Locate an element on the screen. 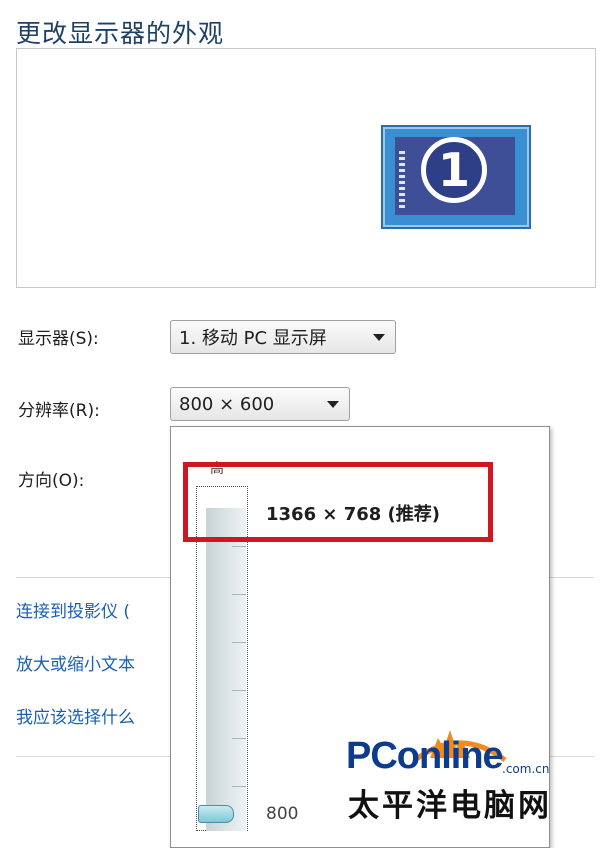 The image size is (600, 848). monitor-screen: 1 is located at coordinates (455, 176).